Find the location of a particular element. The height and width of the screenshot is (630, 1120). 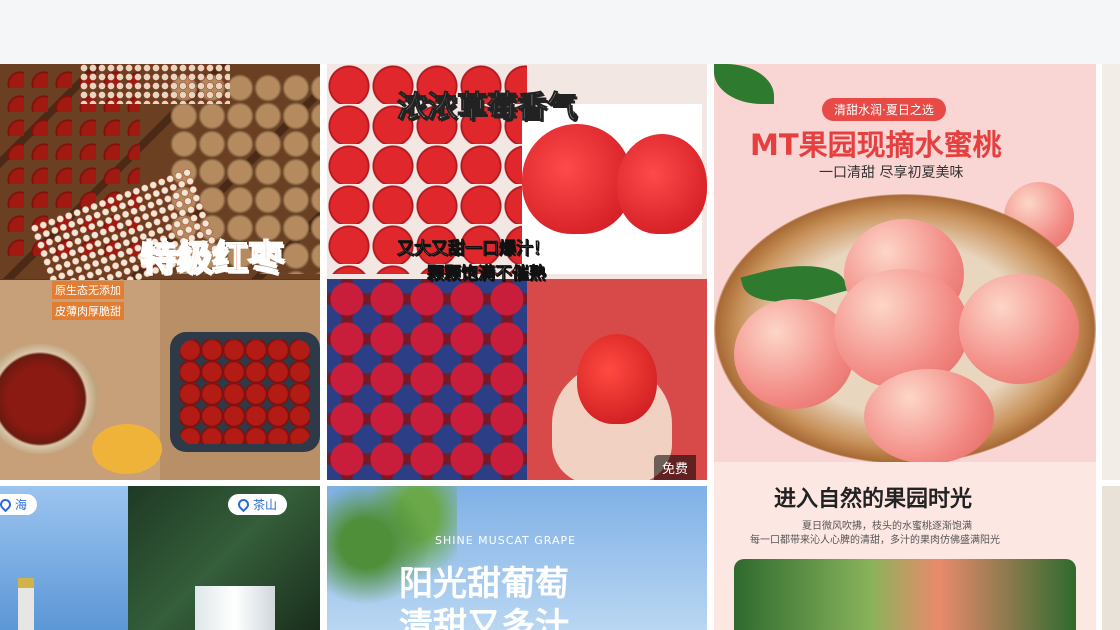

grains-image is located at coordinates (155, 84).